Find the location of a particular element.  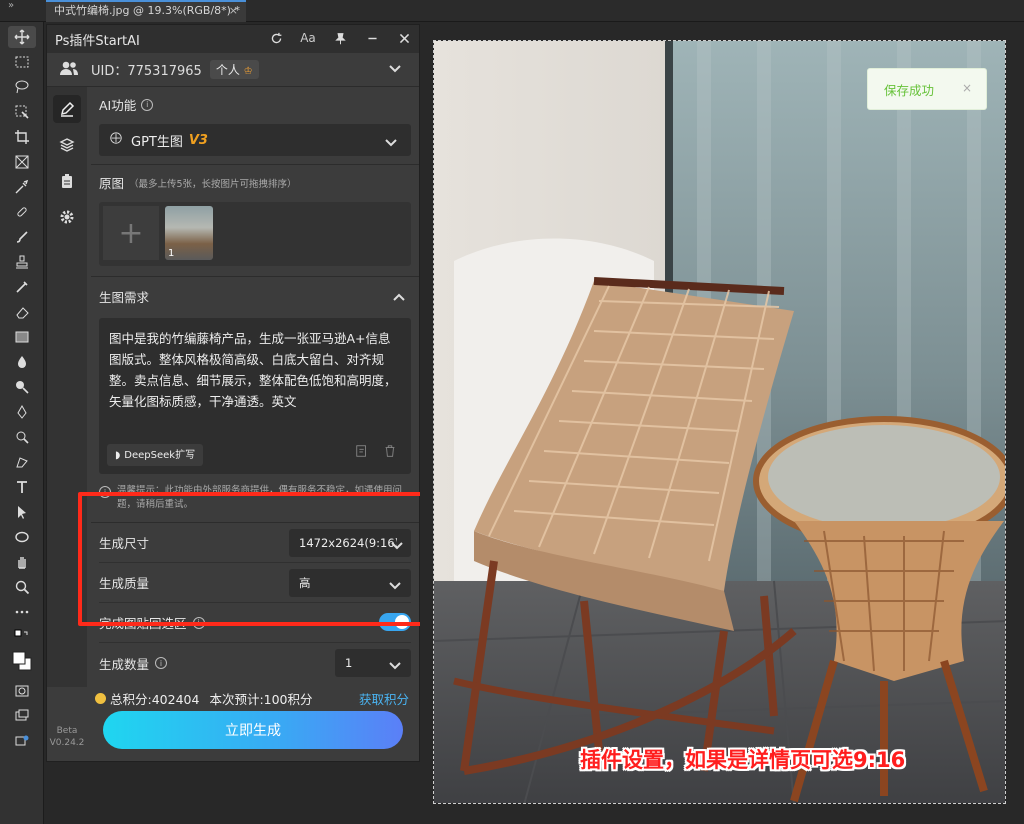

deepseek-whale-icon: ◗ is located at coordinates (118, 455).